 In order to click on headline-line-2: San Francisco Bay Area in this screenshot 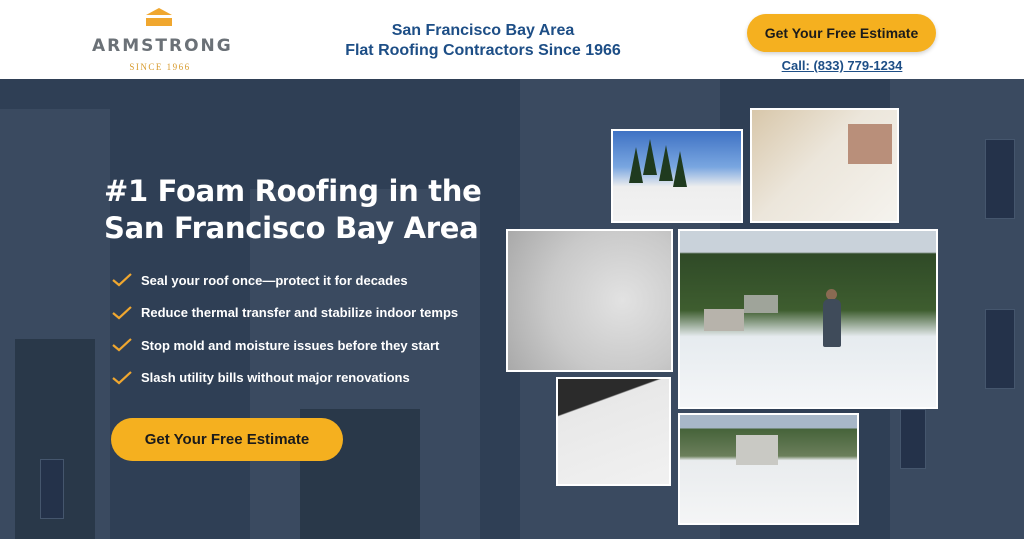, I will do `click(291, 228)`.